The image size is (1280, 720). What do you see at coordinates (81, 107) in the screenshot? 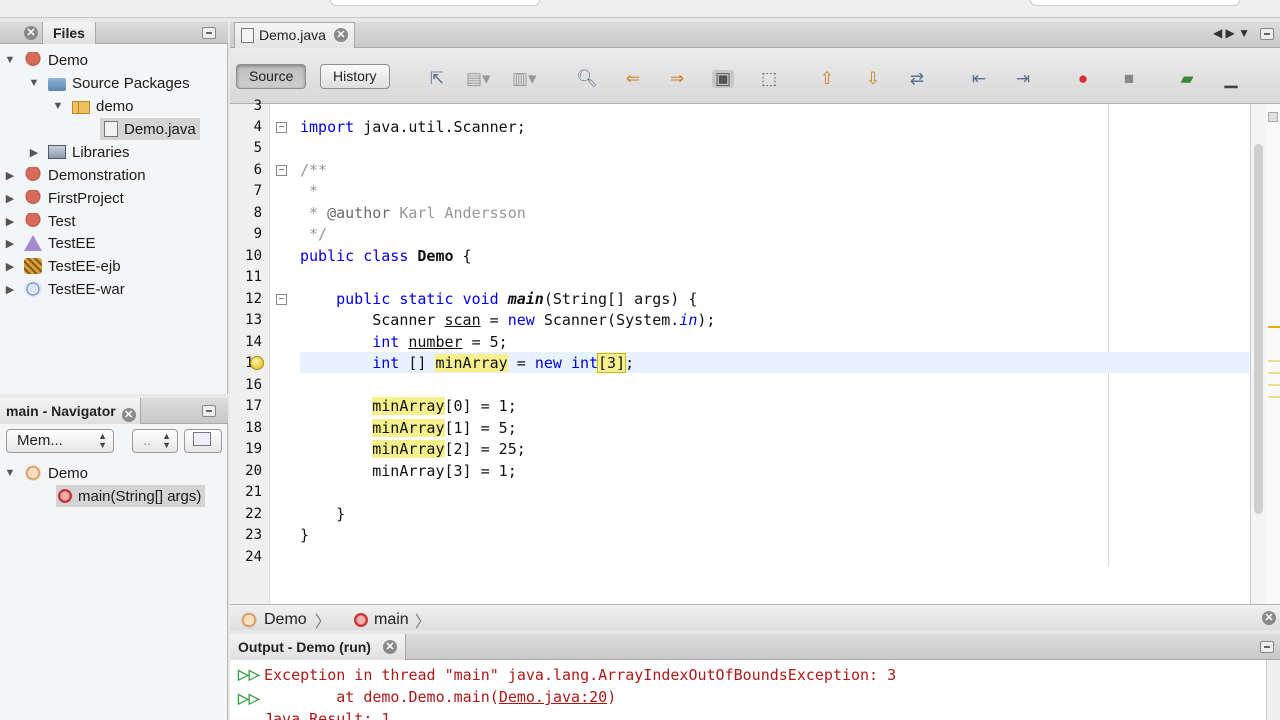
I see `package-icon` at bounding box center [81, 107].